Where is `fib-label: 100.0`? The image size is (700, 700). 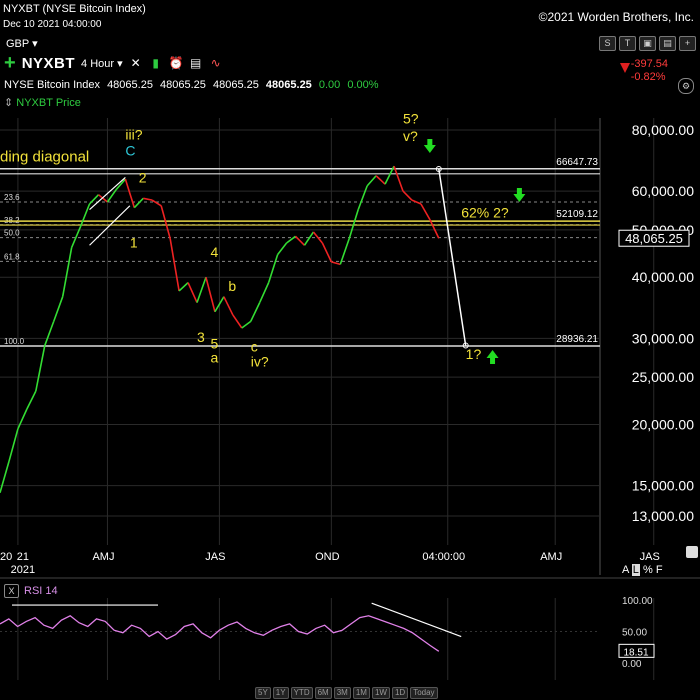 fib-label: 100.0 is located at coordinates (14, 341).